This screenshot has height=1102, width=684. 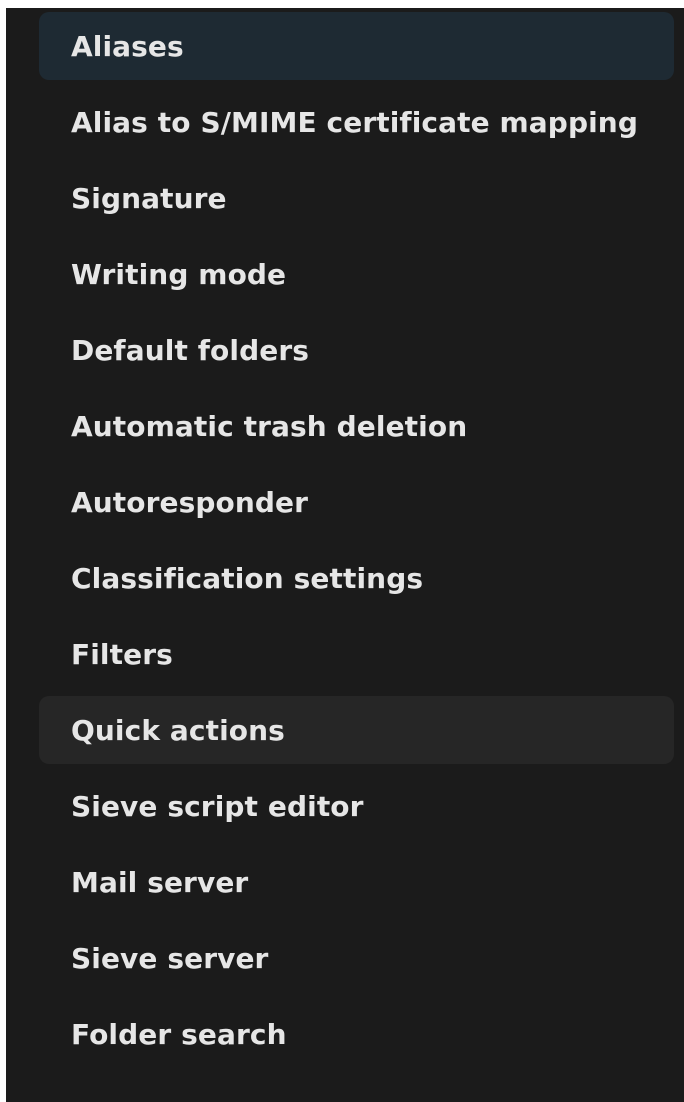 What do you see at coordinates (247, 578) in the screenshot?
I see `menu-item-label: Classification settings` at bounding box center [247, 578].